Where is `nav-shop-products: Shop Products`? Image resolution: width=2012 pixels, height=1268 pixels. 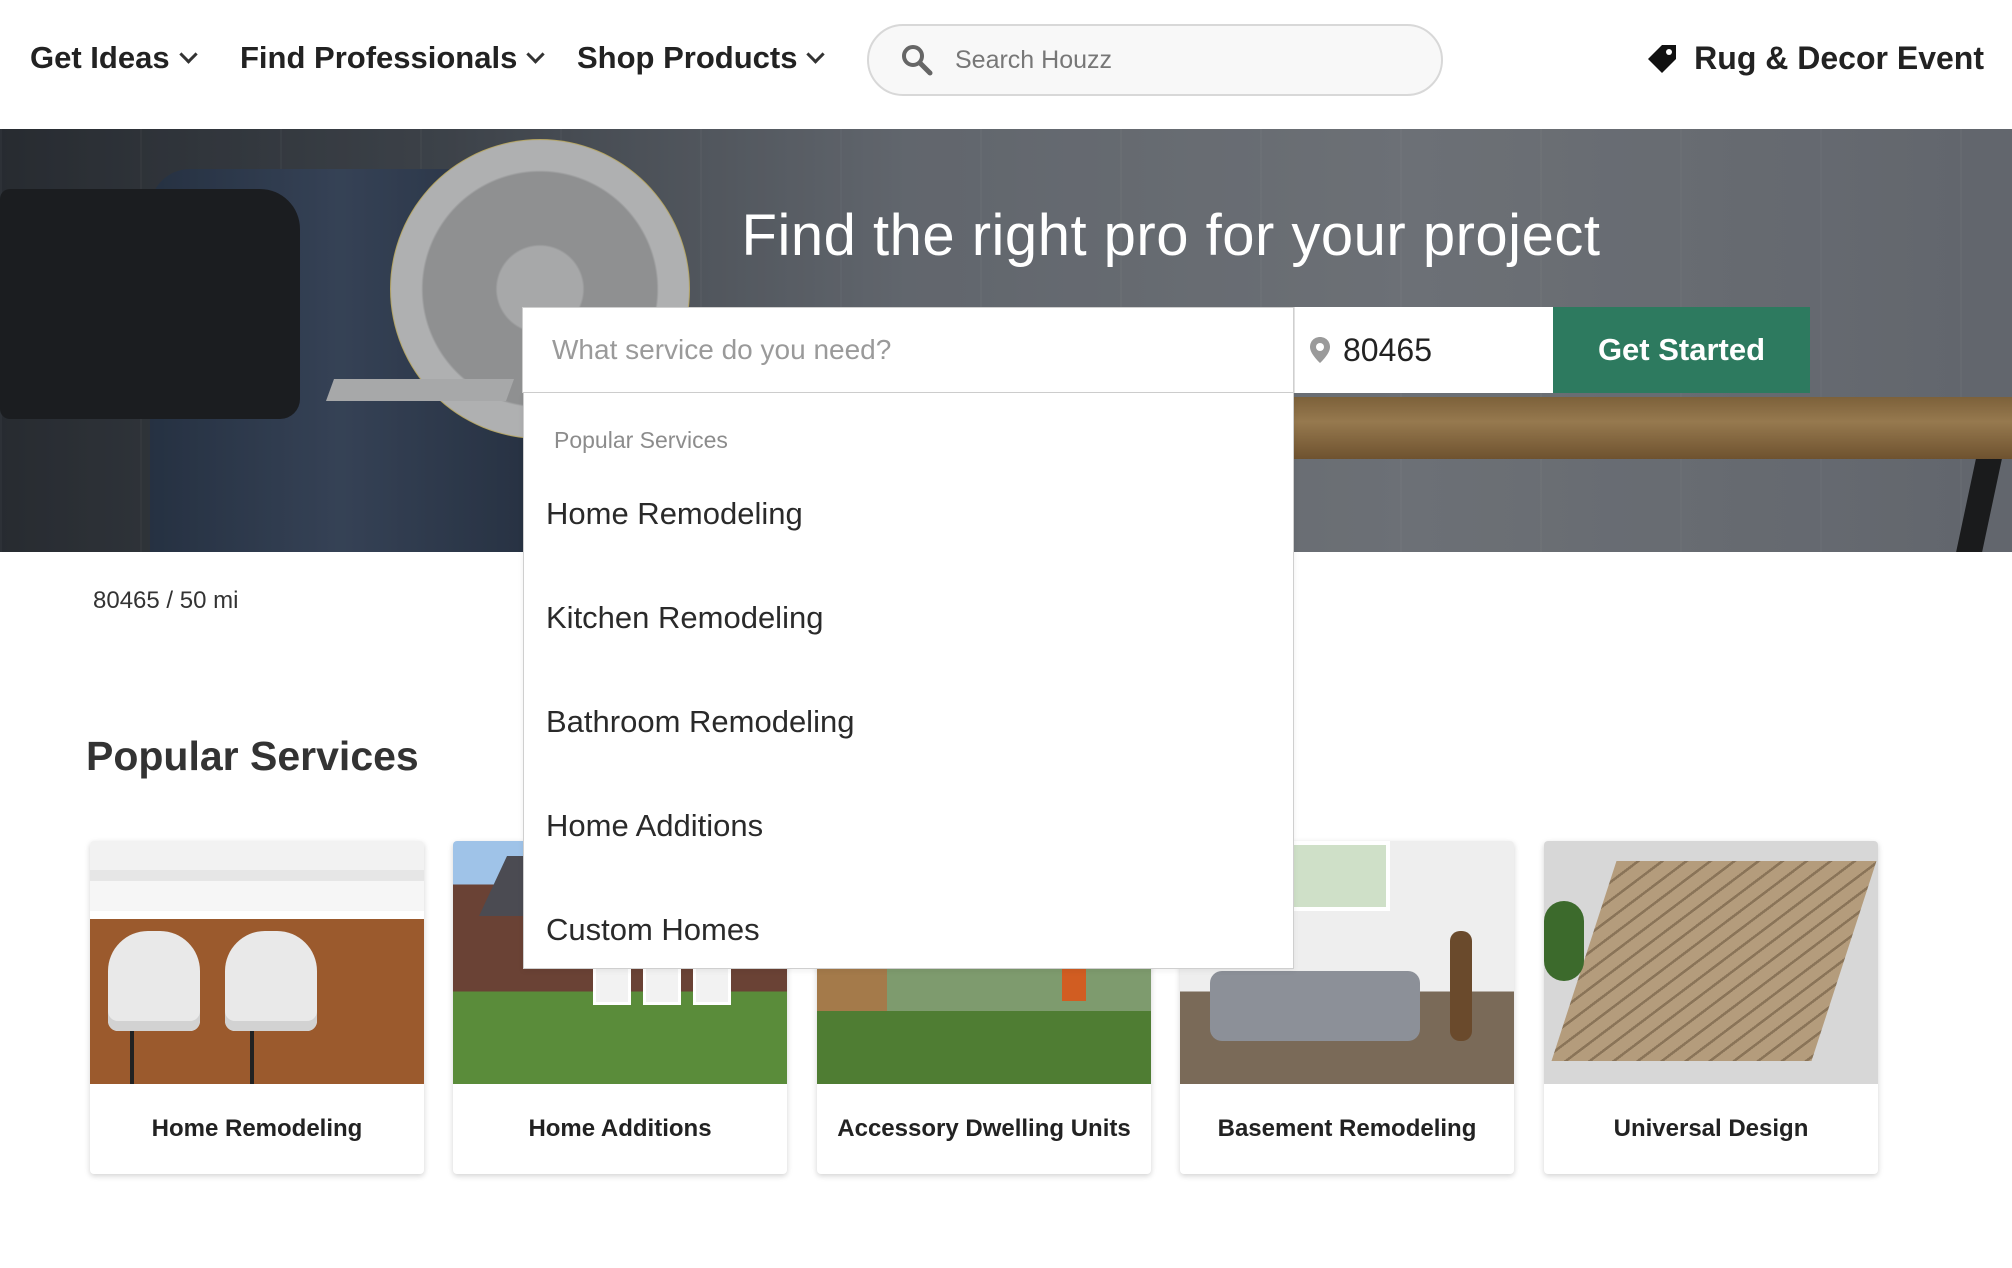
nav-shop-products: Shop Products is located at coordinates (701, 58).